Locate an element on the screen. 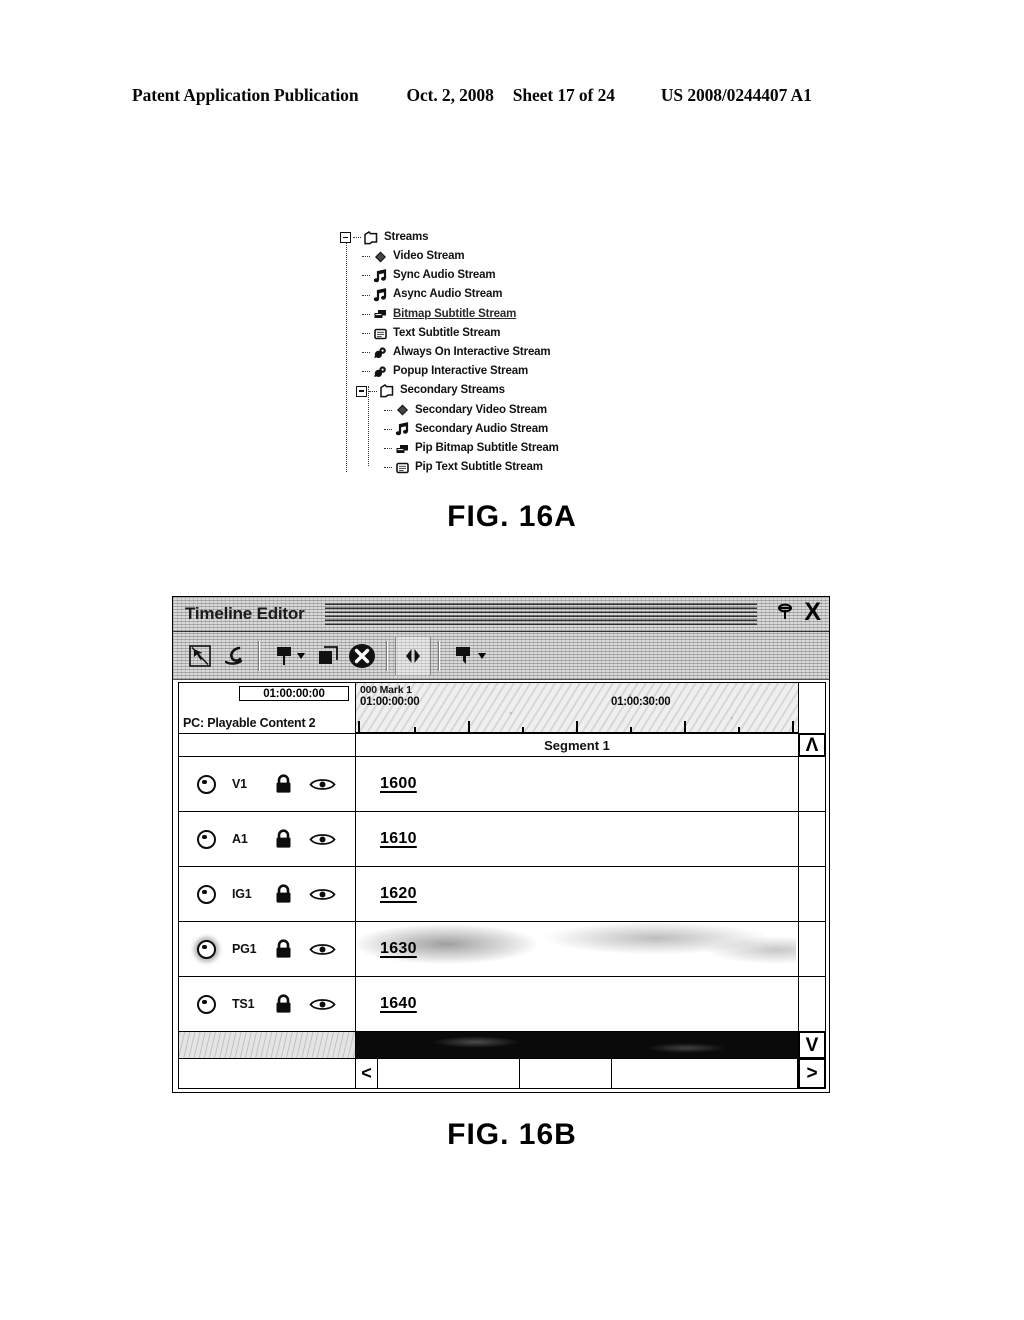 Image resolution: width=1024 pixels, height=1320 pixels. expand-range-tool-button is located at coordinates (413, 656).